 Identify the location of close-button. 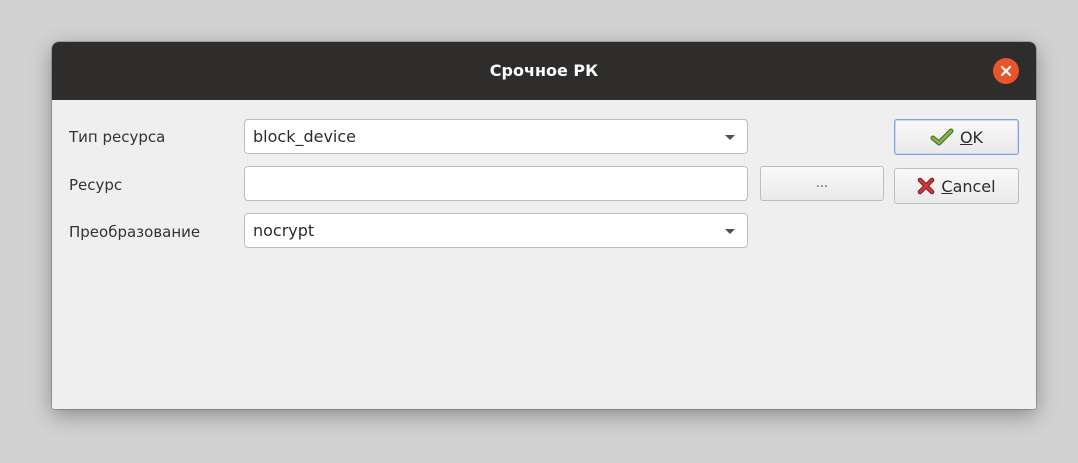
(1006, 71).